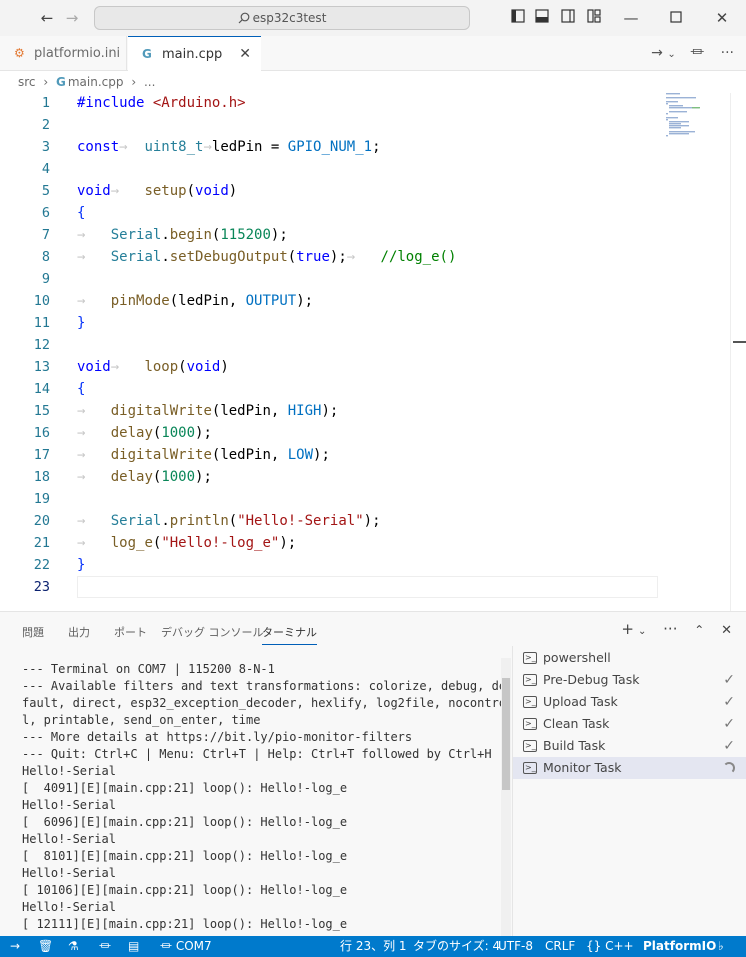 Image resolution: width=746 pixels, height=957 pixels. I want to click on task-monitor: >_ Monitor Task, so click(629, 768).